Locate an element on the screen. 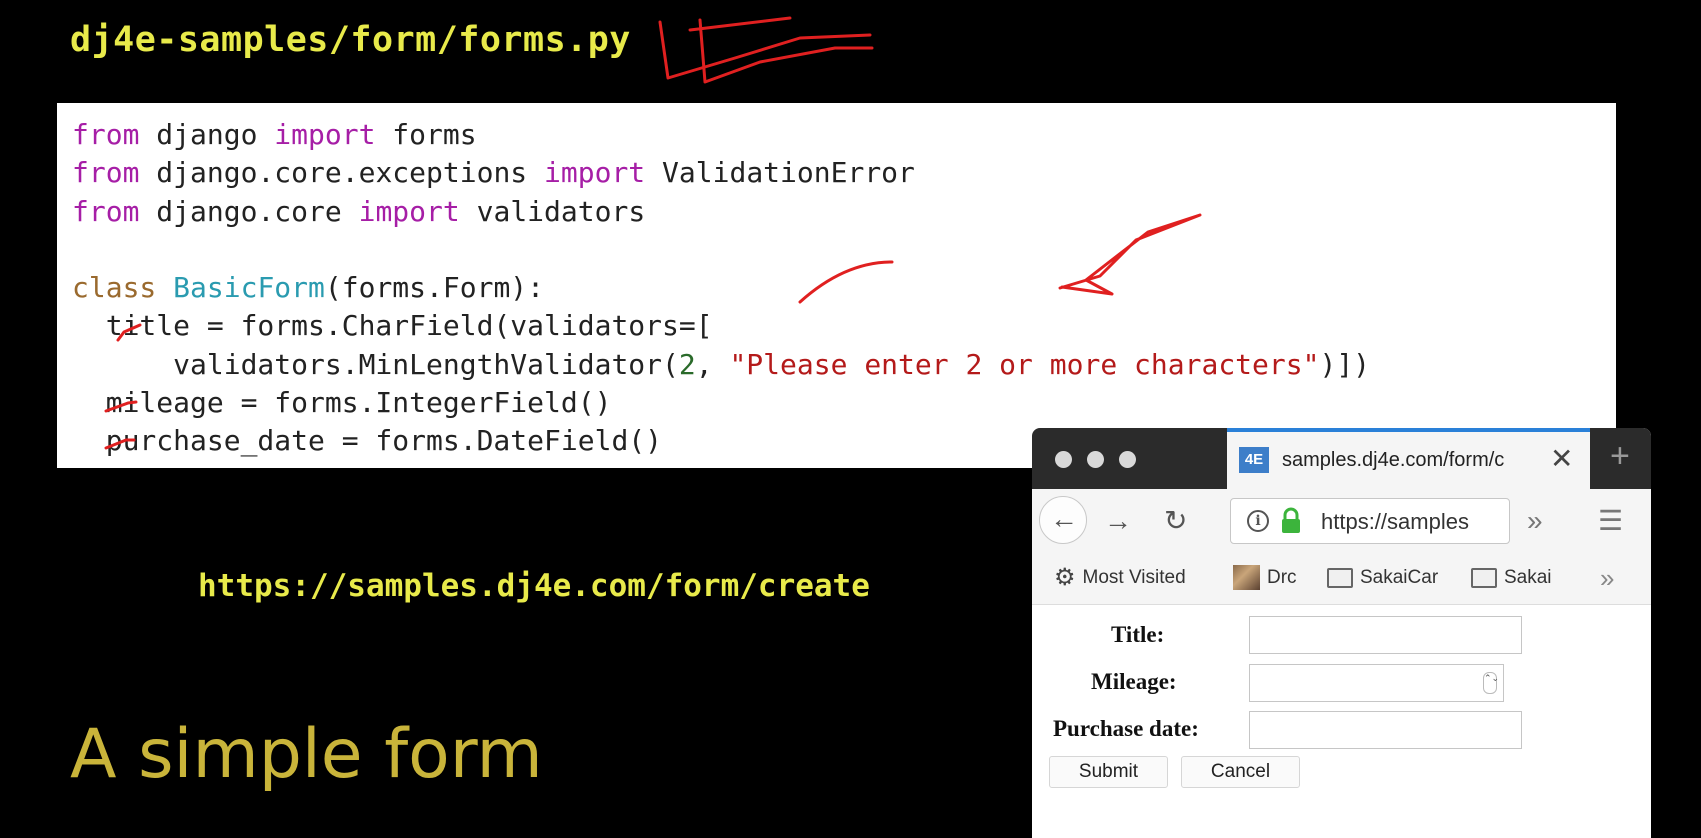  title-label: Title: is located at coordinates (1138, 634).